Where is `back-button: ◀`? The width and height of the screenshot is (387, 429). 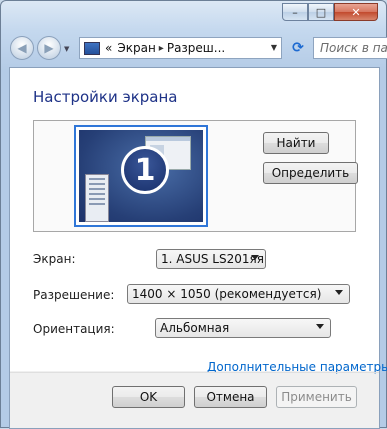
back-button: ◀ is located at coordinates (22, 48).